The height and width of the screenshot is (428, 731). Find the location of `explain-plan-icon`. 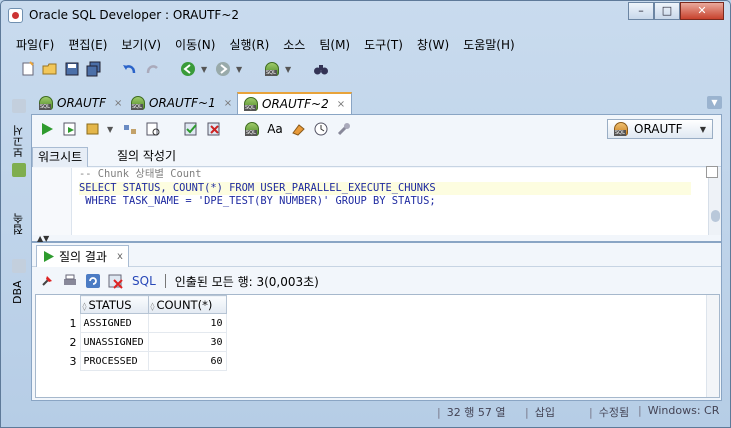

explain-plan-icon is located at coordinates (130, 129).